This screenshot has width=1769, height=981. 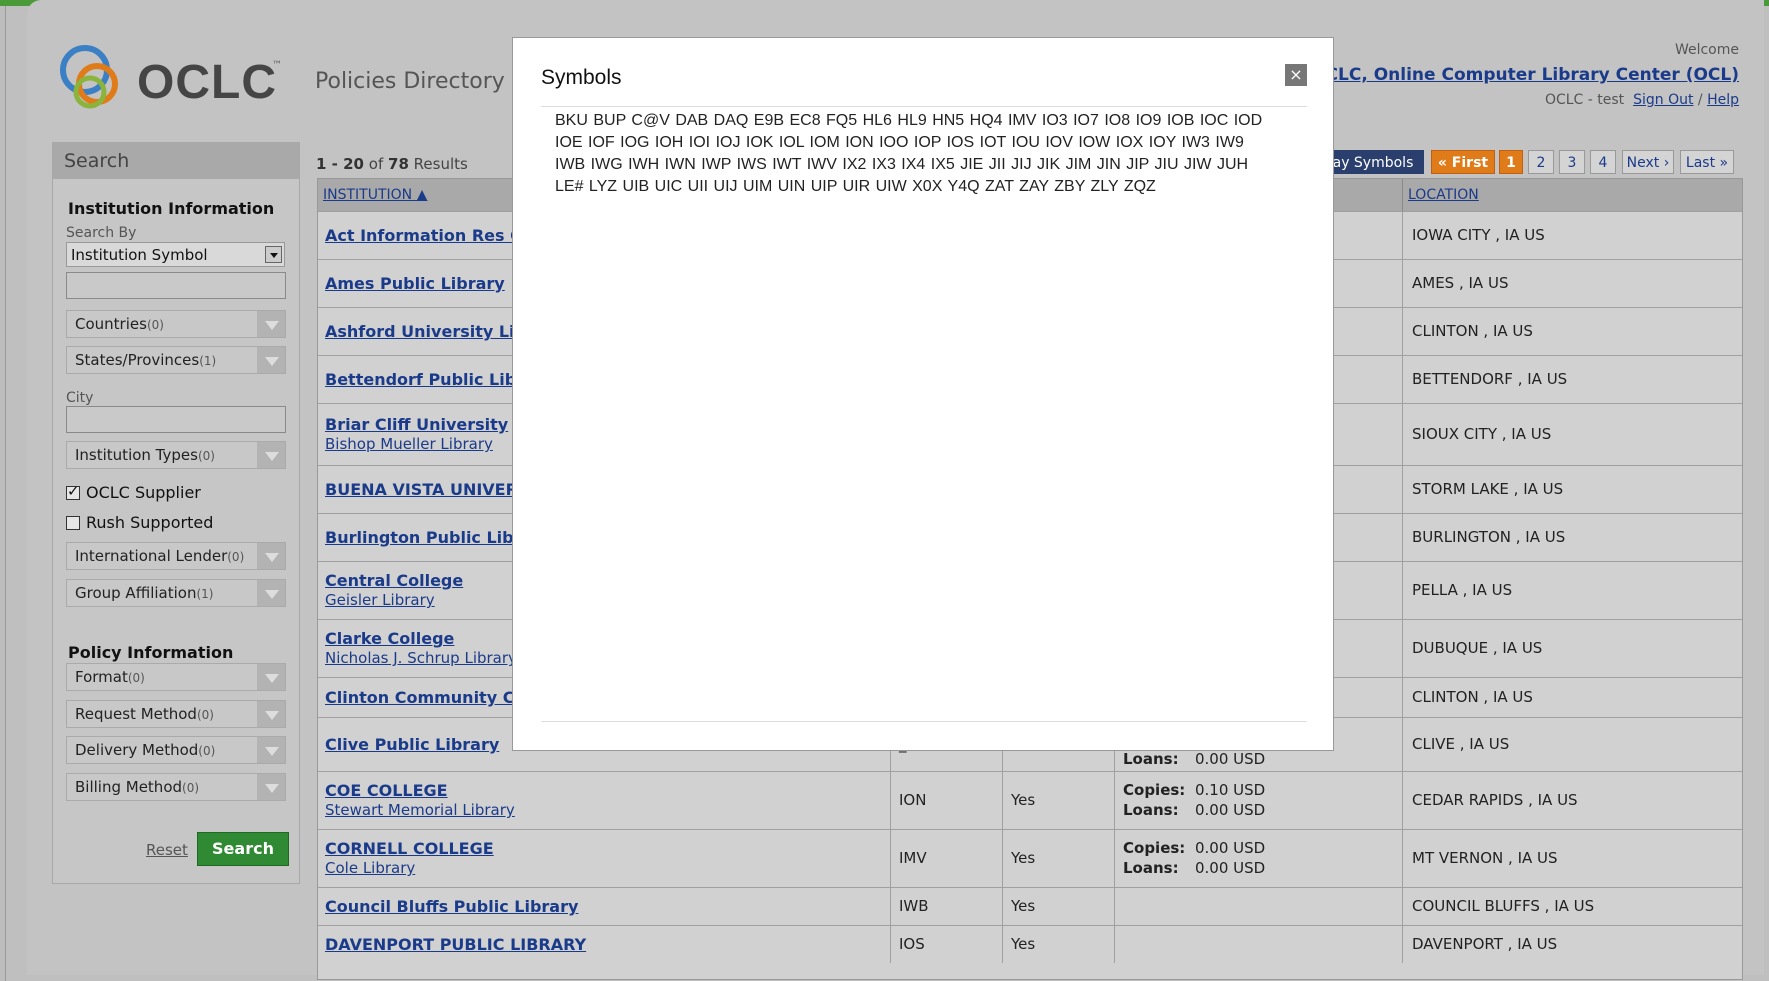 I want to click on divider, so click(x=924, y=721).